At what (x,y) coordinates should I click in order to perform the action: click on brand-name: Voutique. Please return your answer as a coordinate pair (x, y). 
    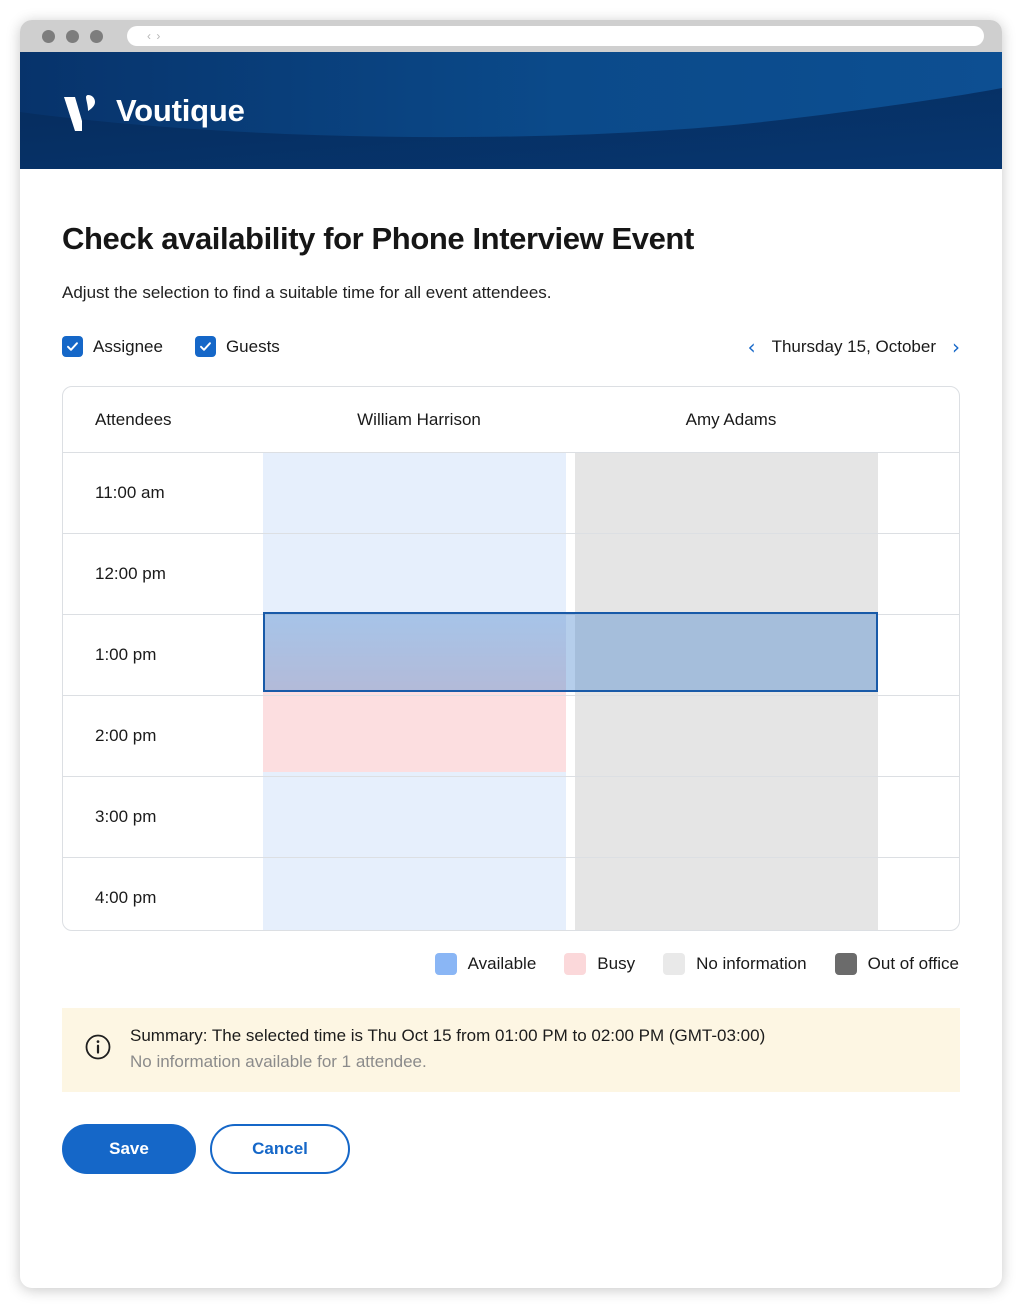
    Looking at the image, I should click on (180, 110).